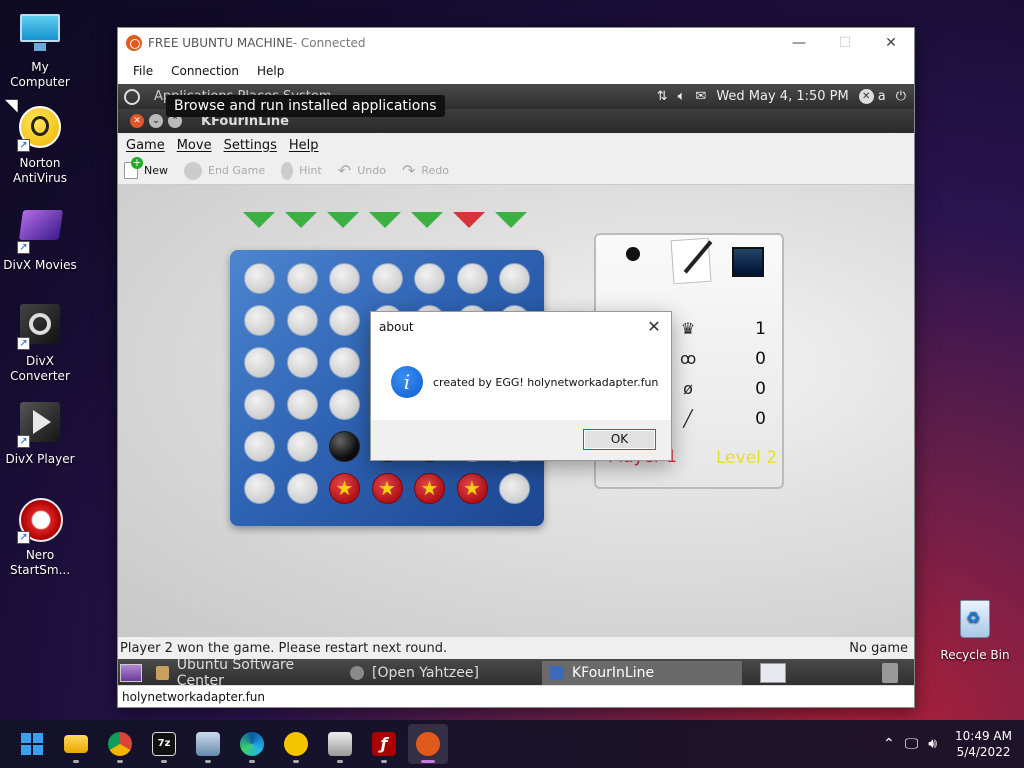  Describe the element at coordinates (901, 96) in the screenshot. I see `power-icon: ⏻` at that location.